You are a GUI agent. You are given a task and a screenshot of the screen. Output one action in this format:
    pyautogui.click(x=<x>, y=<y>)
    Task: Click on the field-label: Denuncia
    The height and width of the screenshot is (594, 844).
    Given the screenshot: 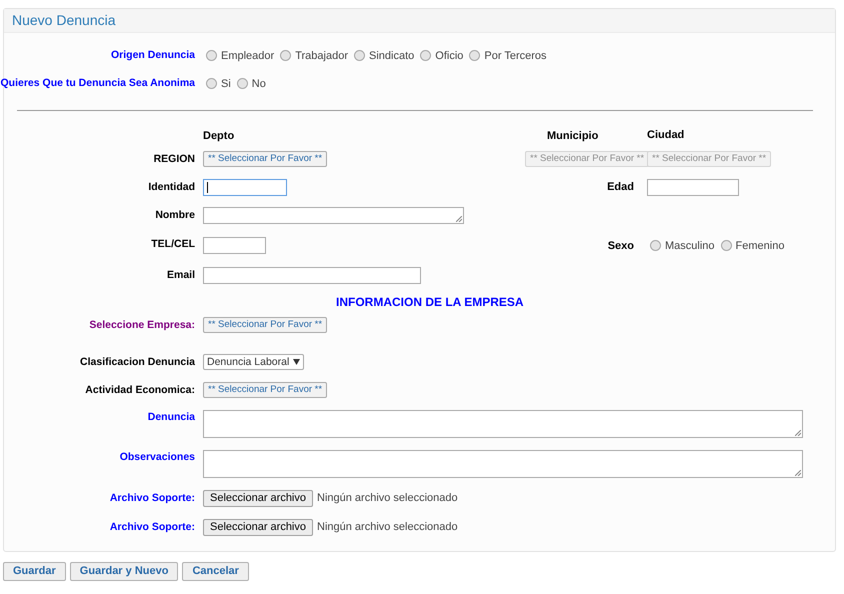 What is the action you would take?
    pyautogui.click(x=171, y=417)
    